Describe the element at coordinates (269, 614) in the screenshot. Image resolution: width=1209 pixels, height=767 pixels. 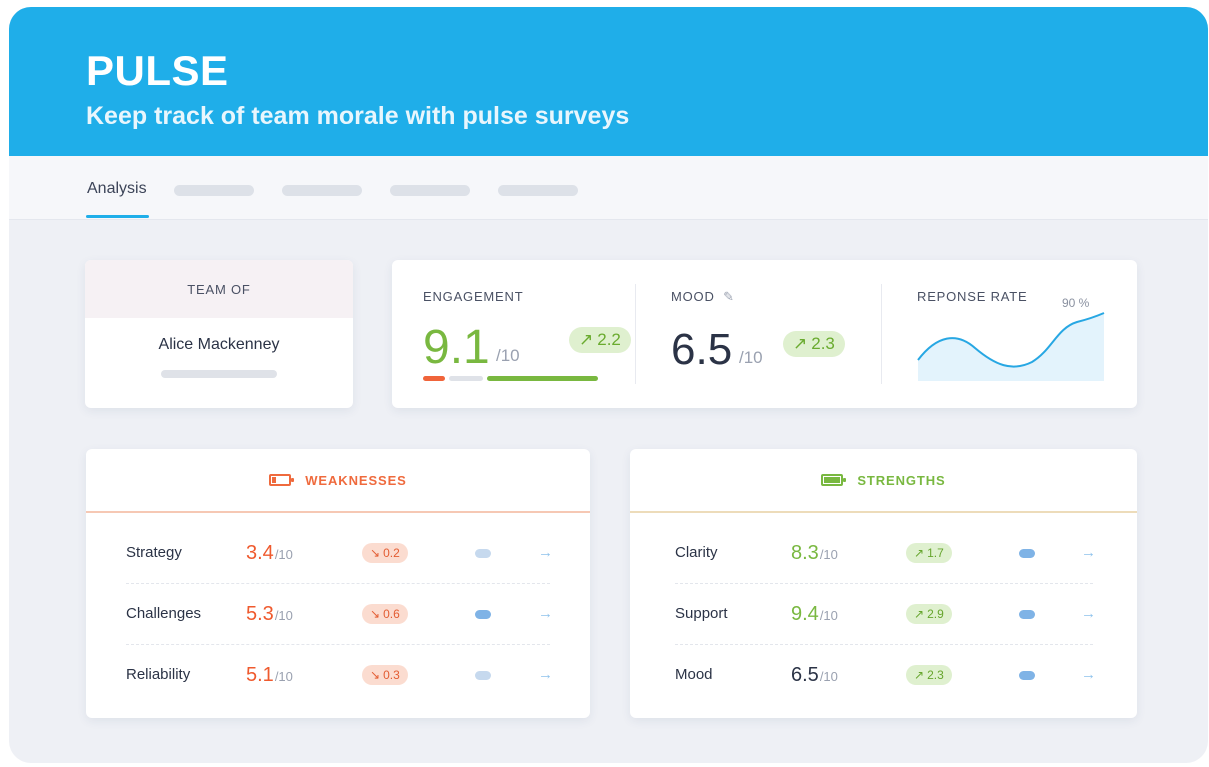
I see `row-score: 5.3/10` at that location.